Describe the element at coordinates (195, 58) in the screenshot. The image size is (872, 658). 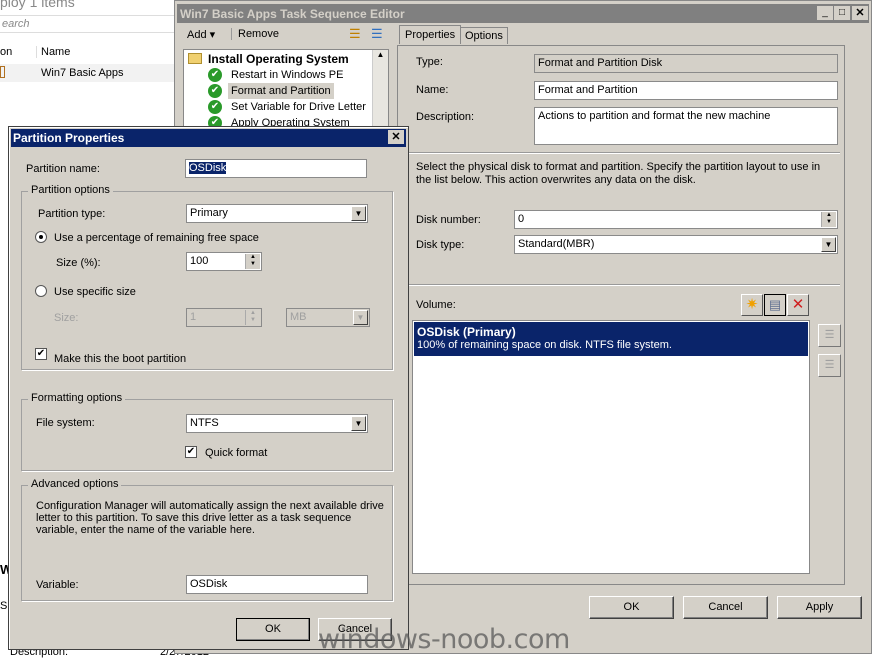
I see `folder-icon` at that location.